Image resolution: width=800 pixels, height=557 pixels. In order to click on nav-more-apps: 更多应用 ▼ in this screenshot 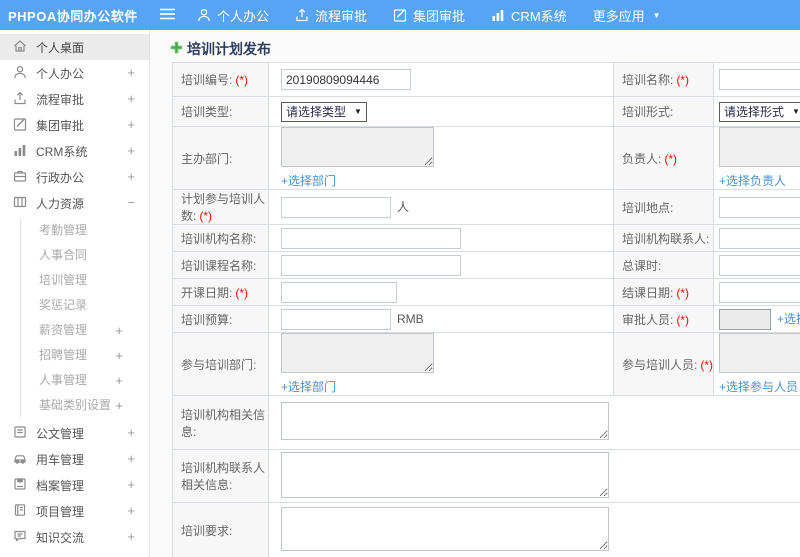, I will do `click(627, 15)`.